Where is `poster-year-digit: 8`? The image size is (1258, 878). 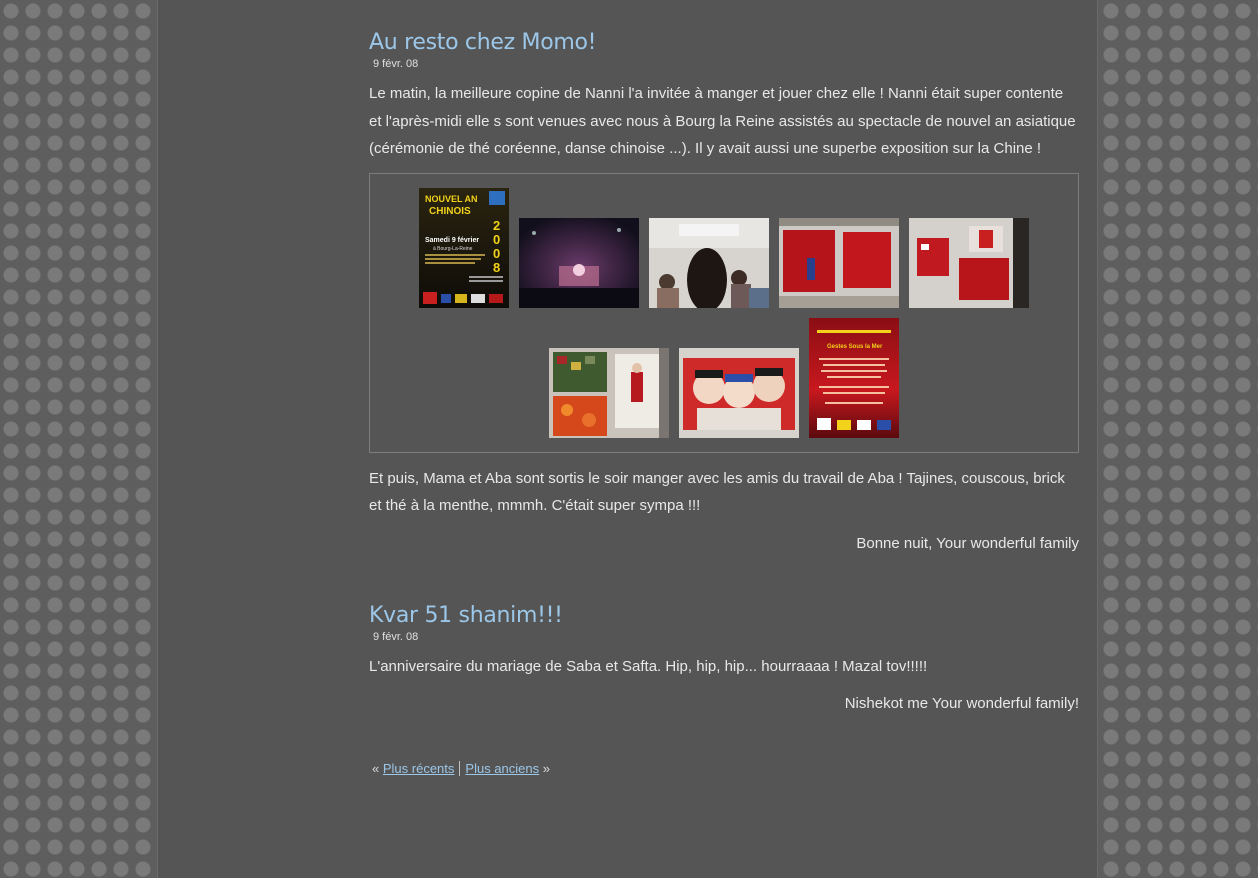
poster-year-digit: 8 is located at coordinates (496, 267).